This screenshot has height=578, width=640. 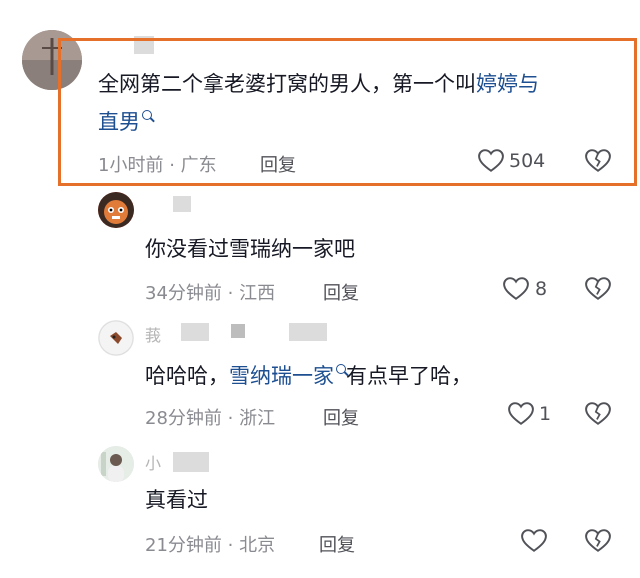 I want to click on search-keyword-link: 雪纳瑞一家, so click(x=281, y=376).